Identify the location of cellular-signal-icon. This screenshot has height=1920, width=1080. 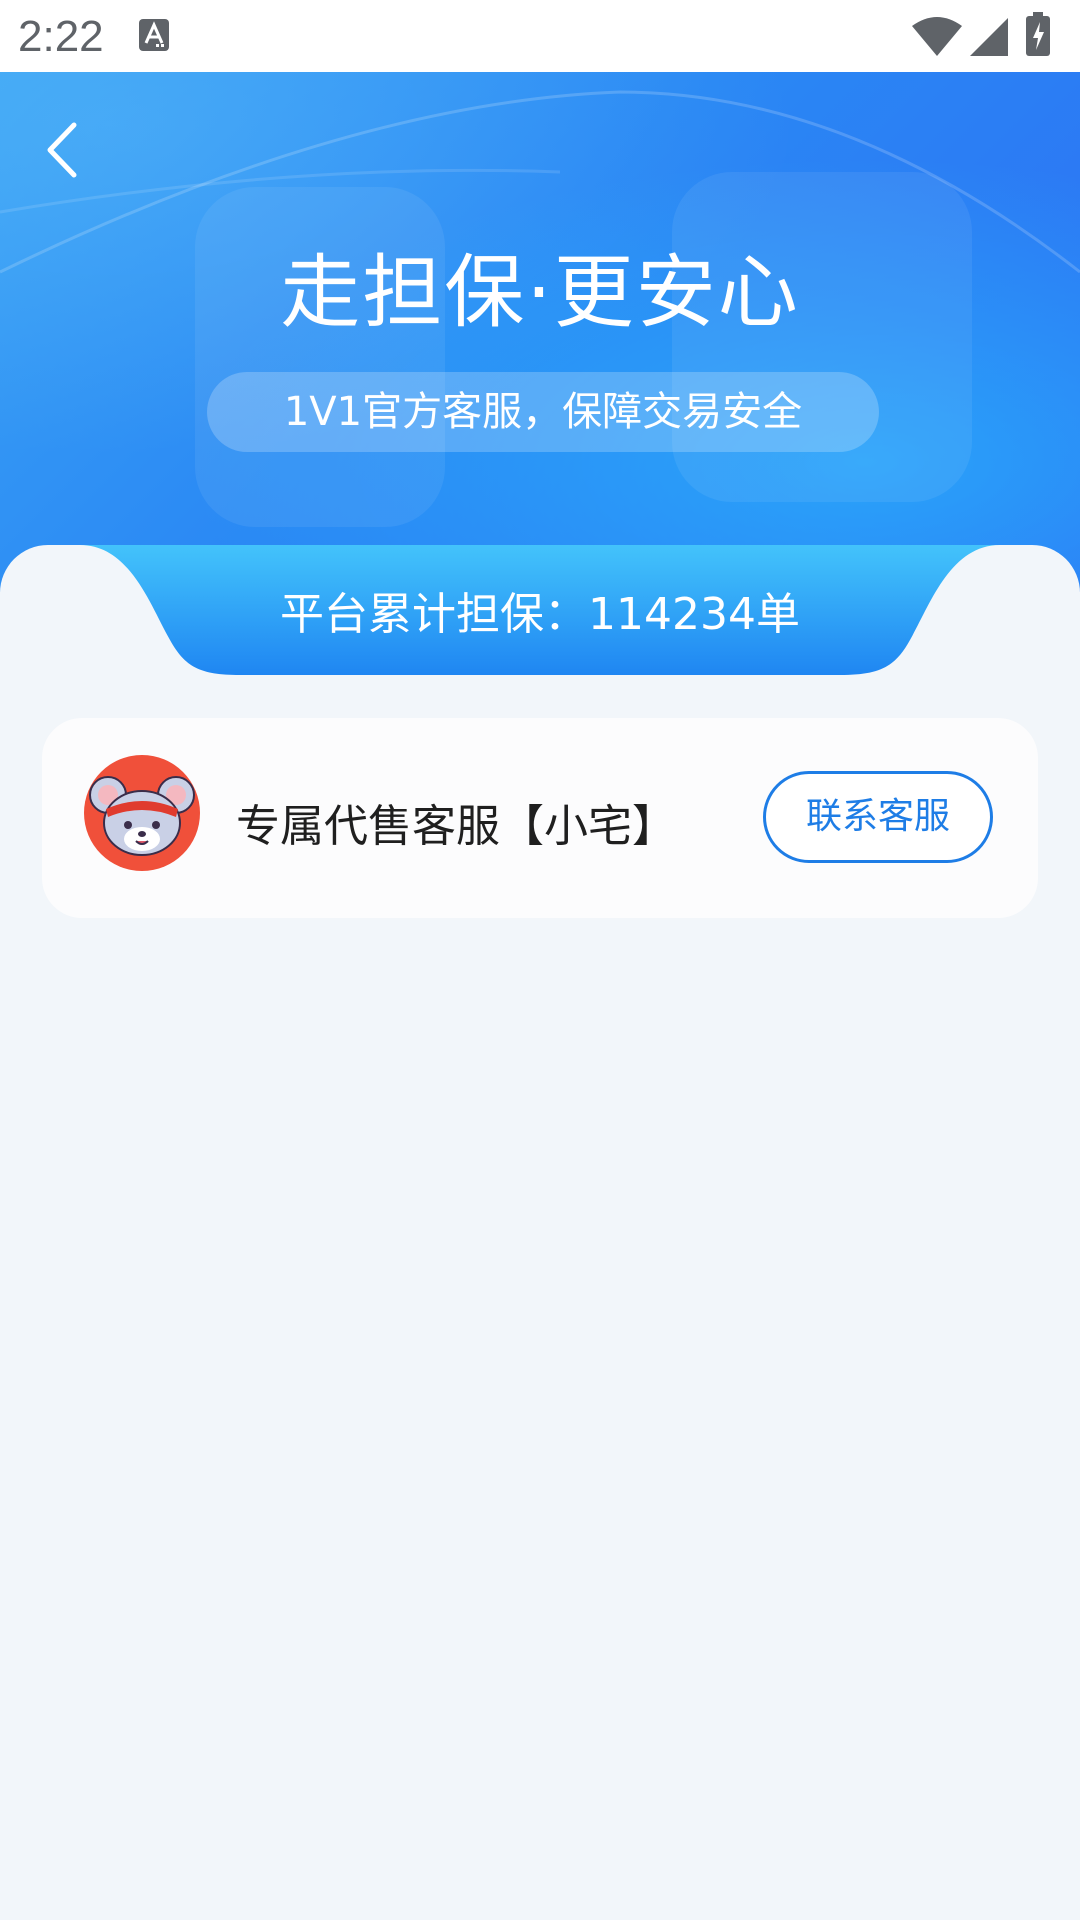
(989, 37).